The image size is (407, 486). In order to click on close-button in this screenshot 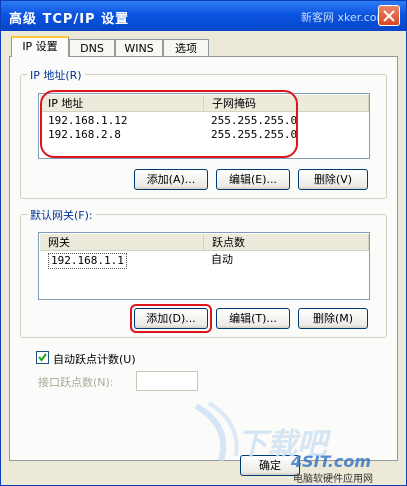, I will do `click(389, 15)`.